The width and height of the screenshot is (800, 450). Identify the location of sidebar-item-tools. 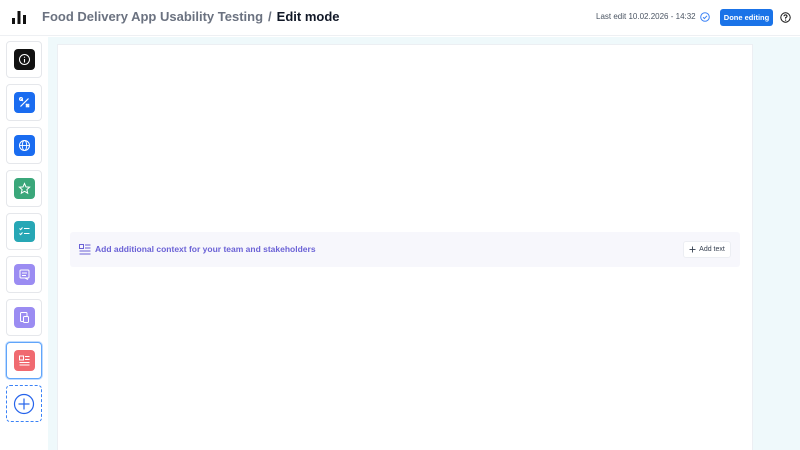
(24, 102).